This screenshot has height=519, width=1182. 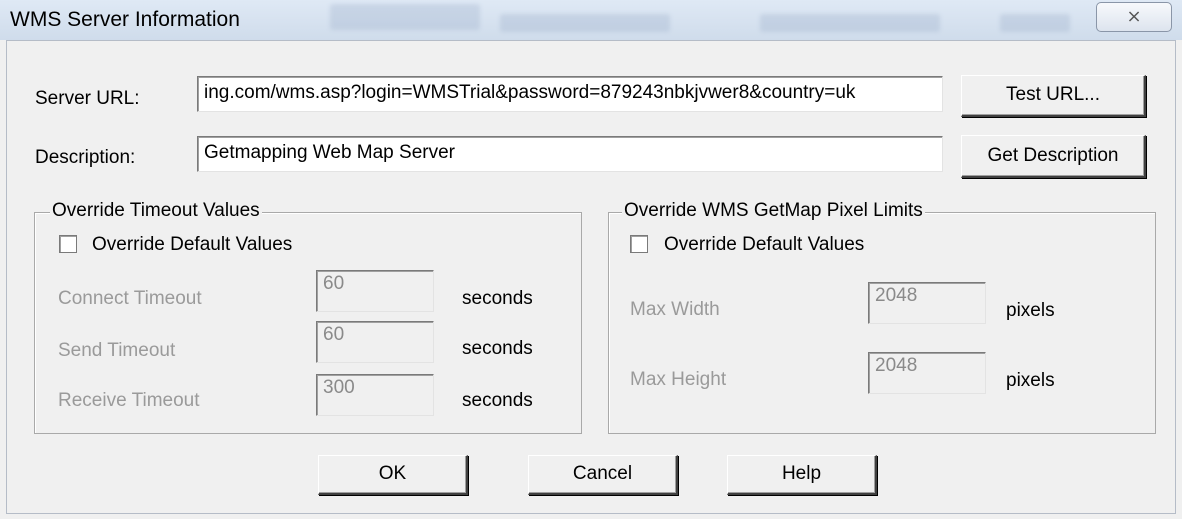 I want to click on title-bar: WMS Server Information ⨯, so click(x=591, y=20).